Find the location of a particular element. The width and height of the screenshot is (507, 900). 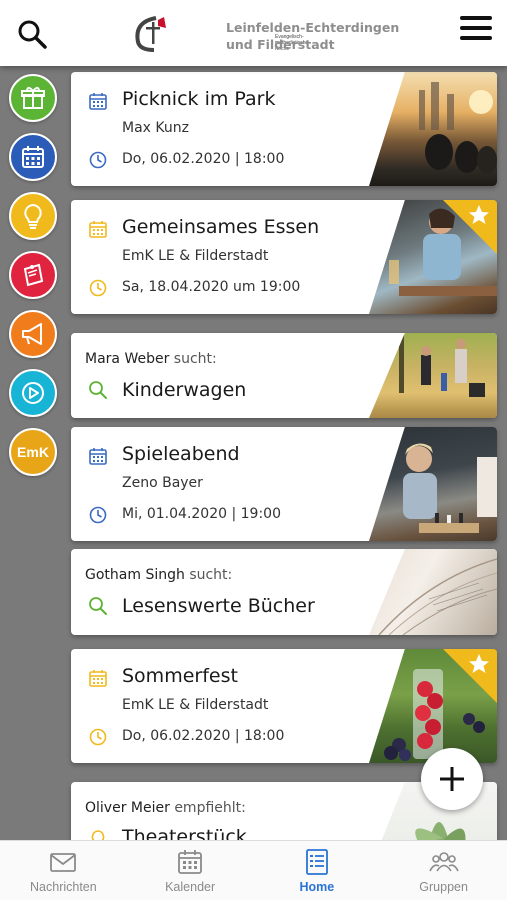

hamburger-icon is located at coordinates (476, 18).